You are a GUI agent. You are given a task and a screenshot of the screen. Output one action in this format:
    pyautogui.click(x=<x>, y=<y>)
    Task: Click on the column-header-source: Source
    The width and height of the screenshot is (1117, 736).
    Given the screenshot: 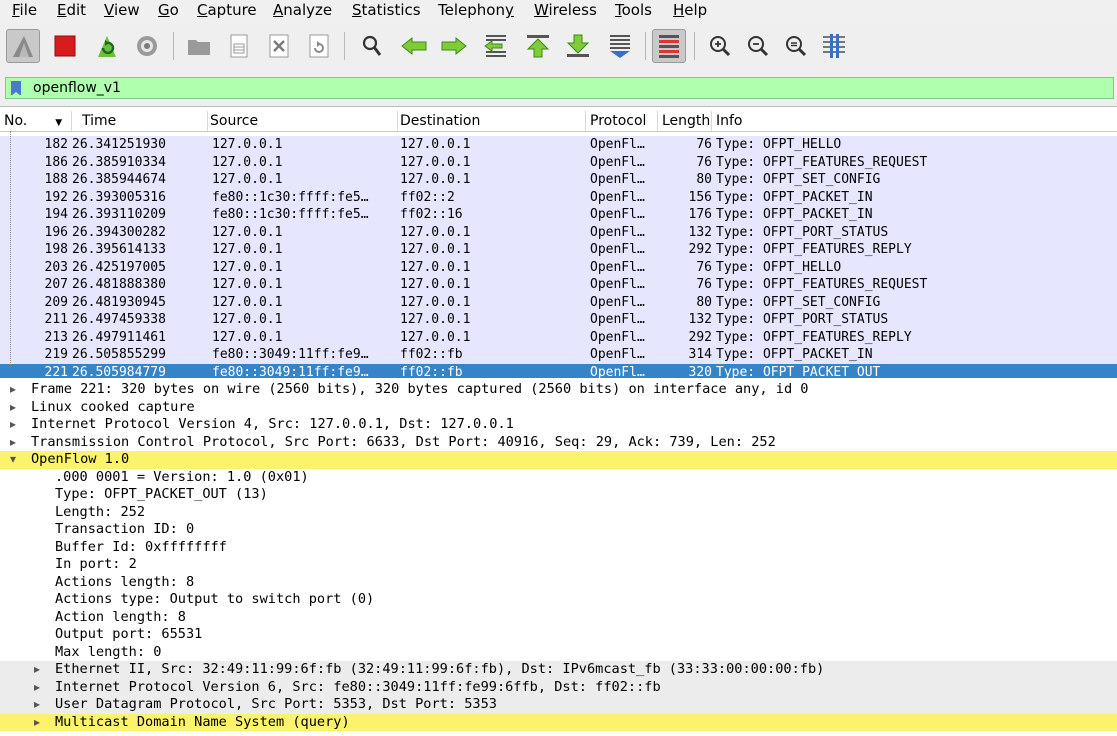 What is the action you would take?
    pyautogui.click(x=302, y=121)
    